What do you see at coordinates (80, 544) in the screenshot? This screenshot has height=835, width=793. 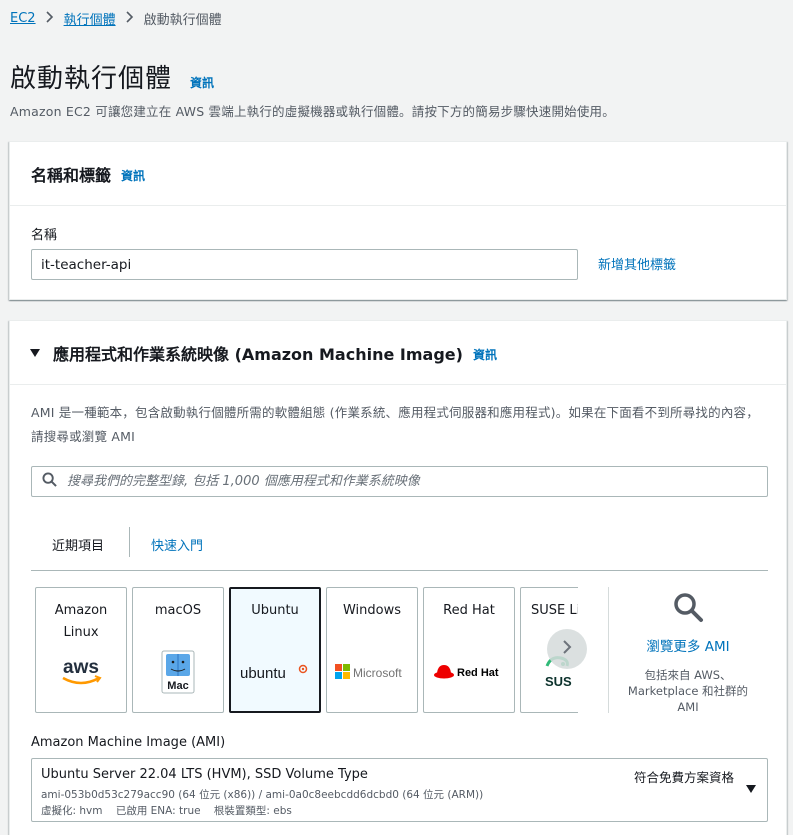 I see `tab-recents: 近期項目` at bounding box center [80, 544].